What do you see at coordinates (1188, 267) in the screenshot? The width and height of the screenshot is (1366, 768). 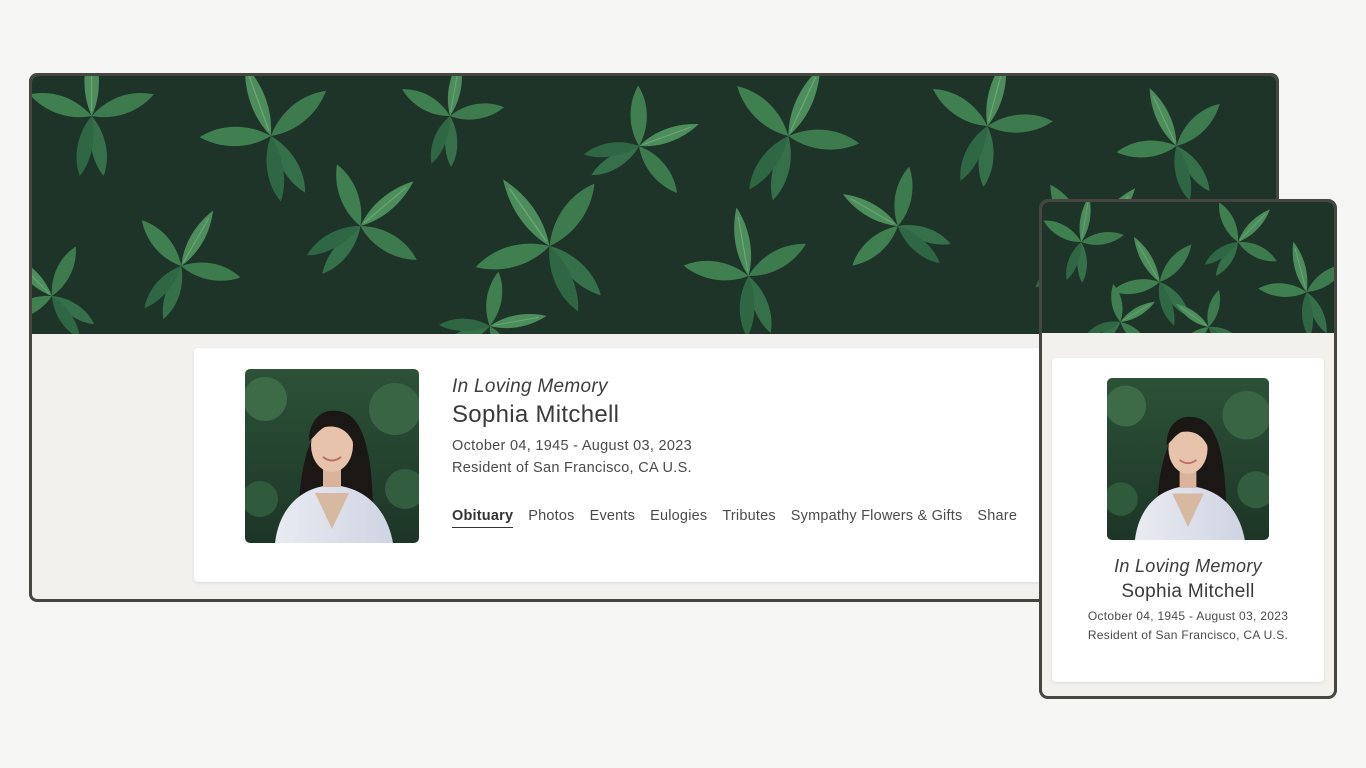 I see `foliage-banner-image` at bounding box center [1188, 267].